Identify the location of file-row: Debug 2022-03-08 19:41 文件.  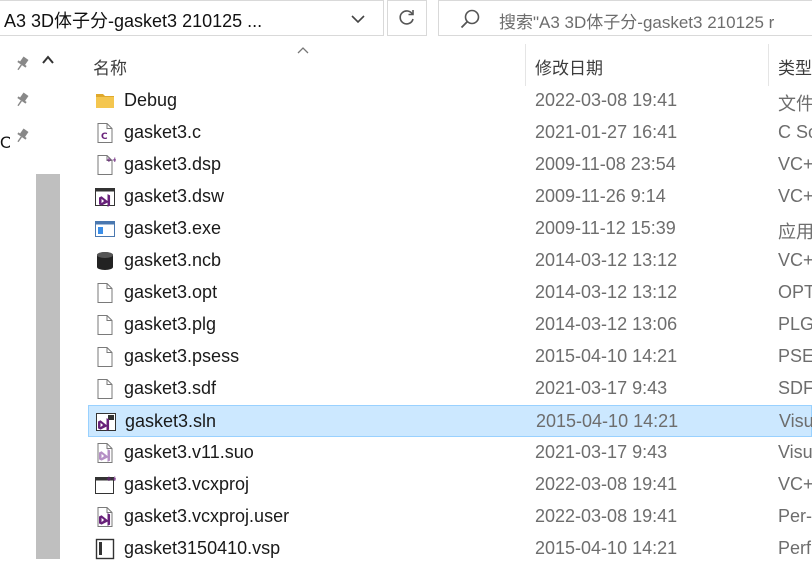
(450, 101).